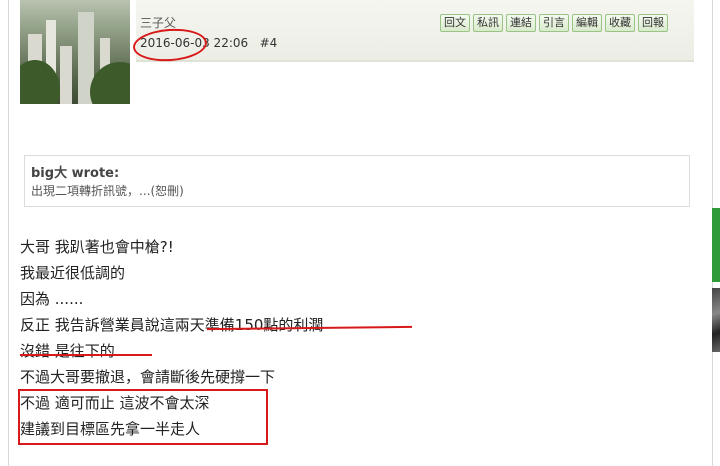 The height and width of the screenshot is (466, 720). Describe the element at coordinates (455, 23) in the screenshot. I see `reply-button: 回文` at that location.